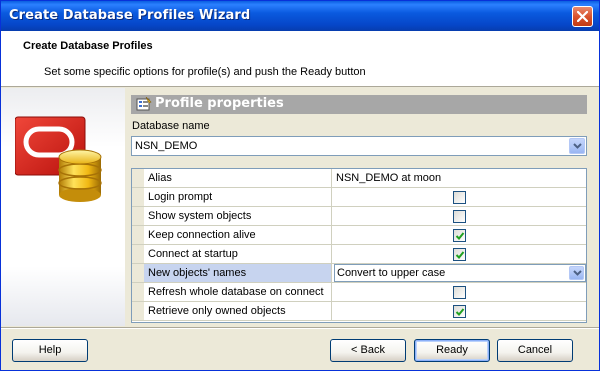  I want to click on help-button: Help, so click(50, 350).